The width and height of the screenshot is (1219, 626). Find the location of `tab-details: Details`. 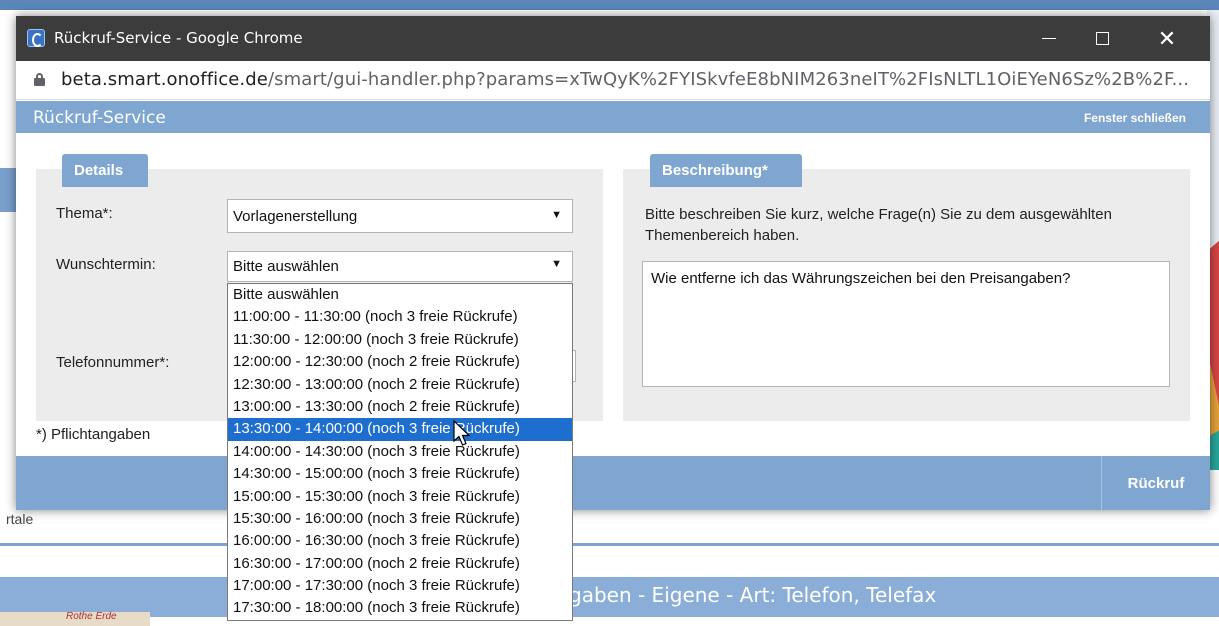

tab-details: Details is located at coordinates (105, 170).